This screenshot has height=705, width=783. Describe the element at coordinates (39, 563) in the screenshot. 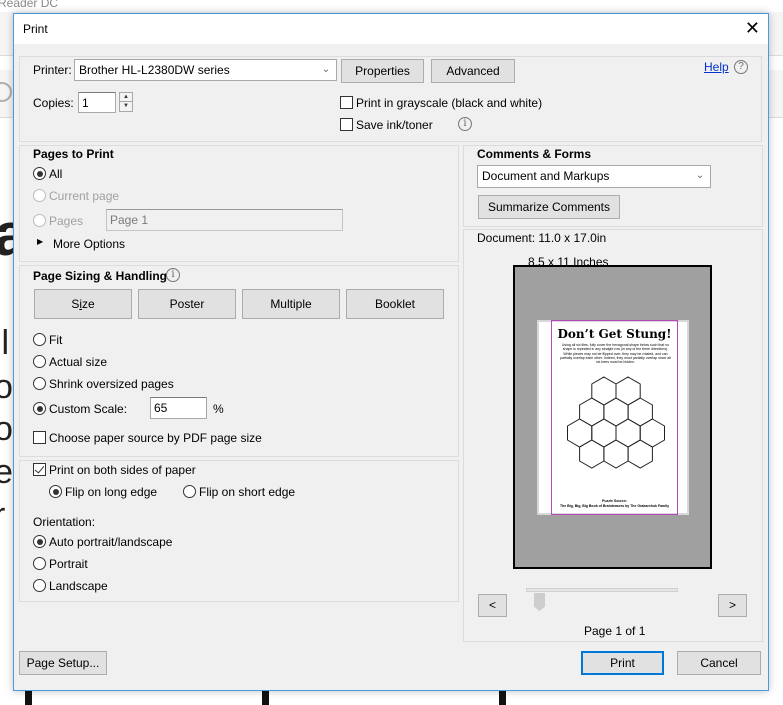

I see `radio-portrait` at that location.